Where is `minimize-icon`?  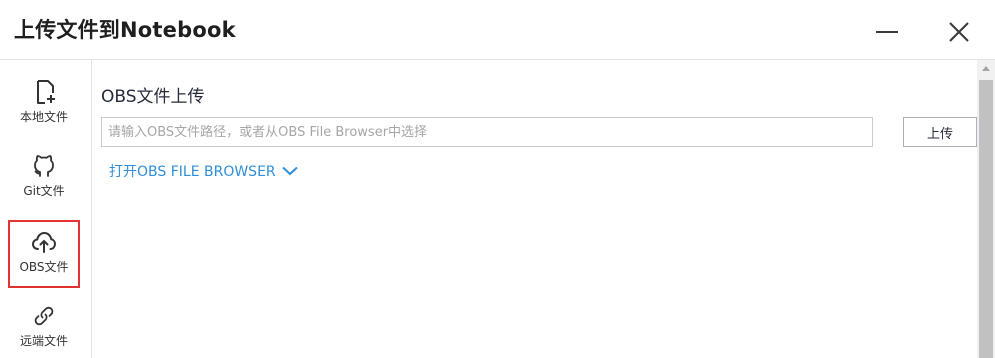 minimize-icon is located at coordinates (887, 32).